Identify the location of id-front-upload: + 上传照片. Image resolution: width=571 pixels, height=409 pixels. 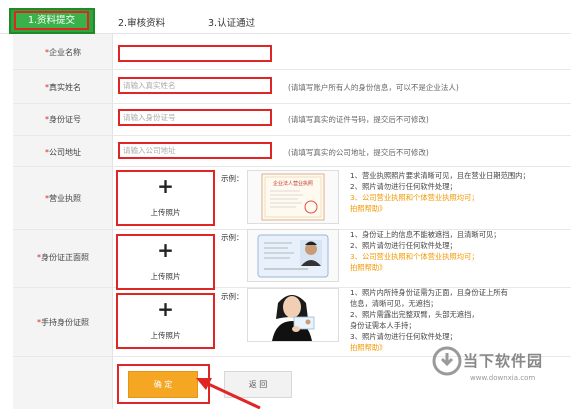
(165, 262).